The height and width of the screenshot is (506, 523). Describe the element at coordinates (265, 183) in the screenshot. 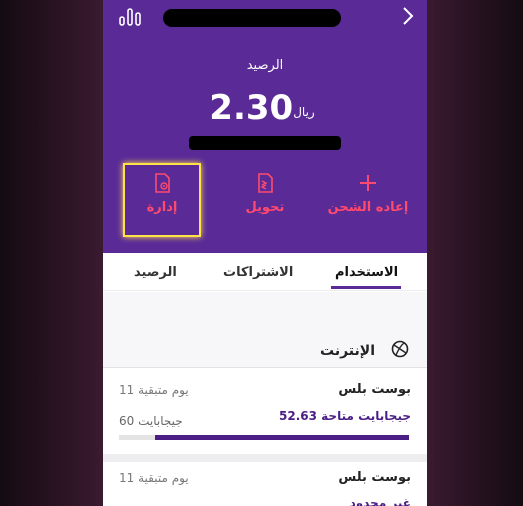

I see `transfer-icon` at that location.